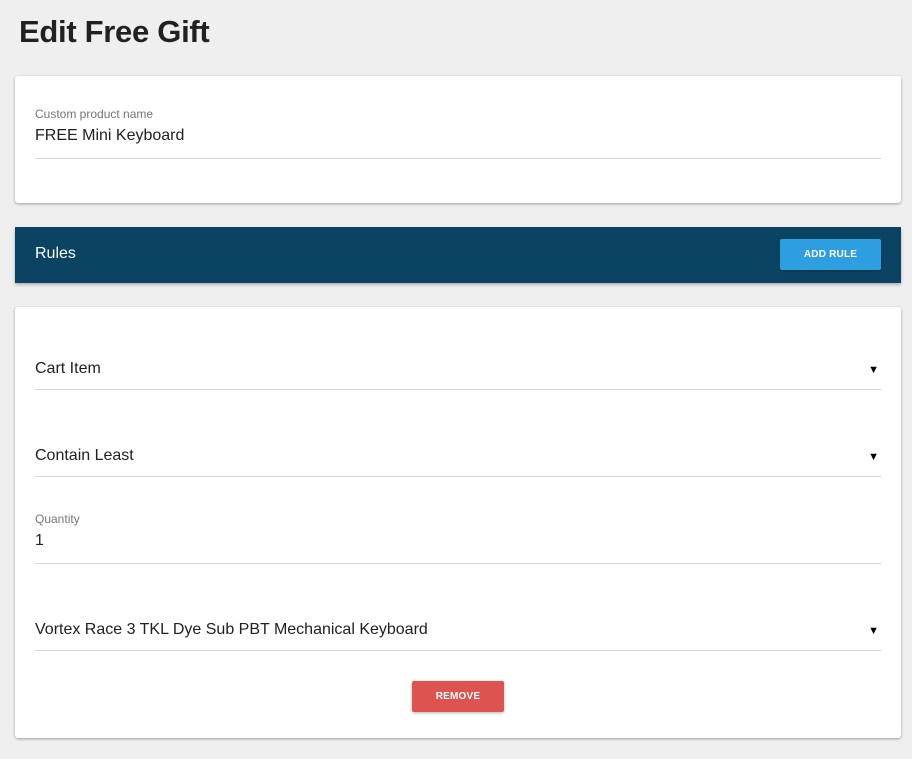  I want to click on quantity-field: Quantity, so click(458, 520).